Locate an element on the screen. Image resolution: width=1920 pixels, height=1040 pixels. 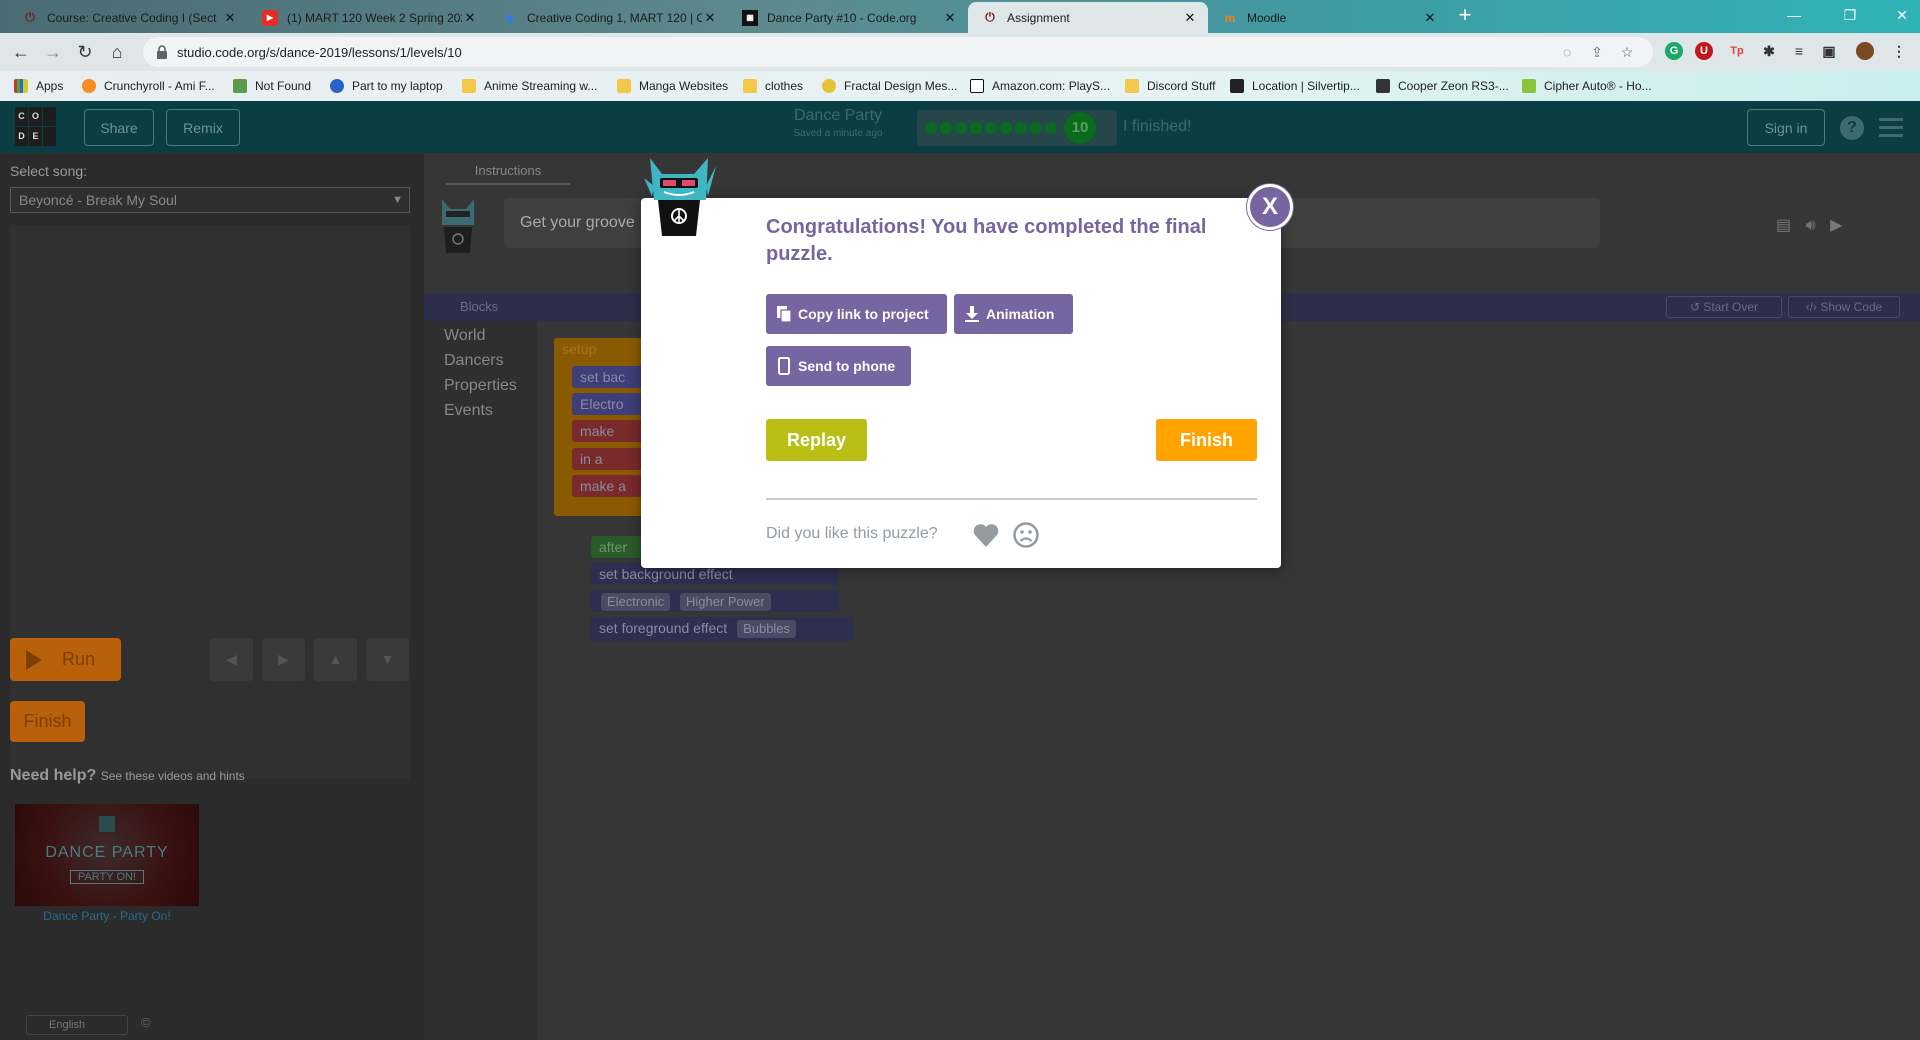
play-icon: ▶ is located at coordinates (1836, 225).